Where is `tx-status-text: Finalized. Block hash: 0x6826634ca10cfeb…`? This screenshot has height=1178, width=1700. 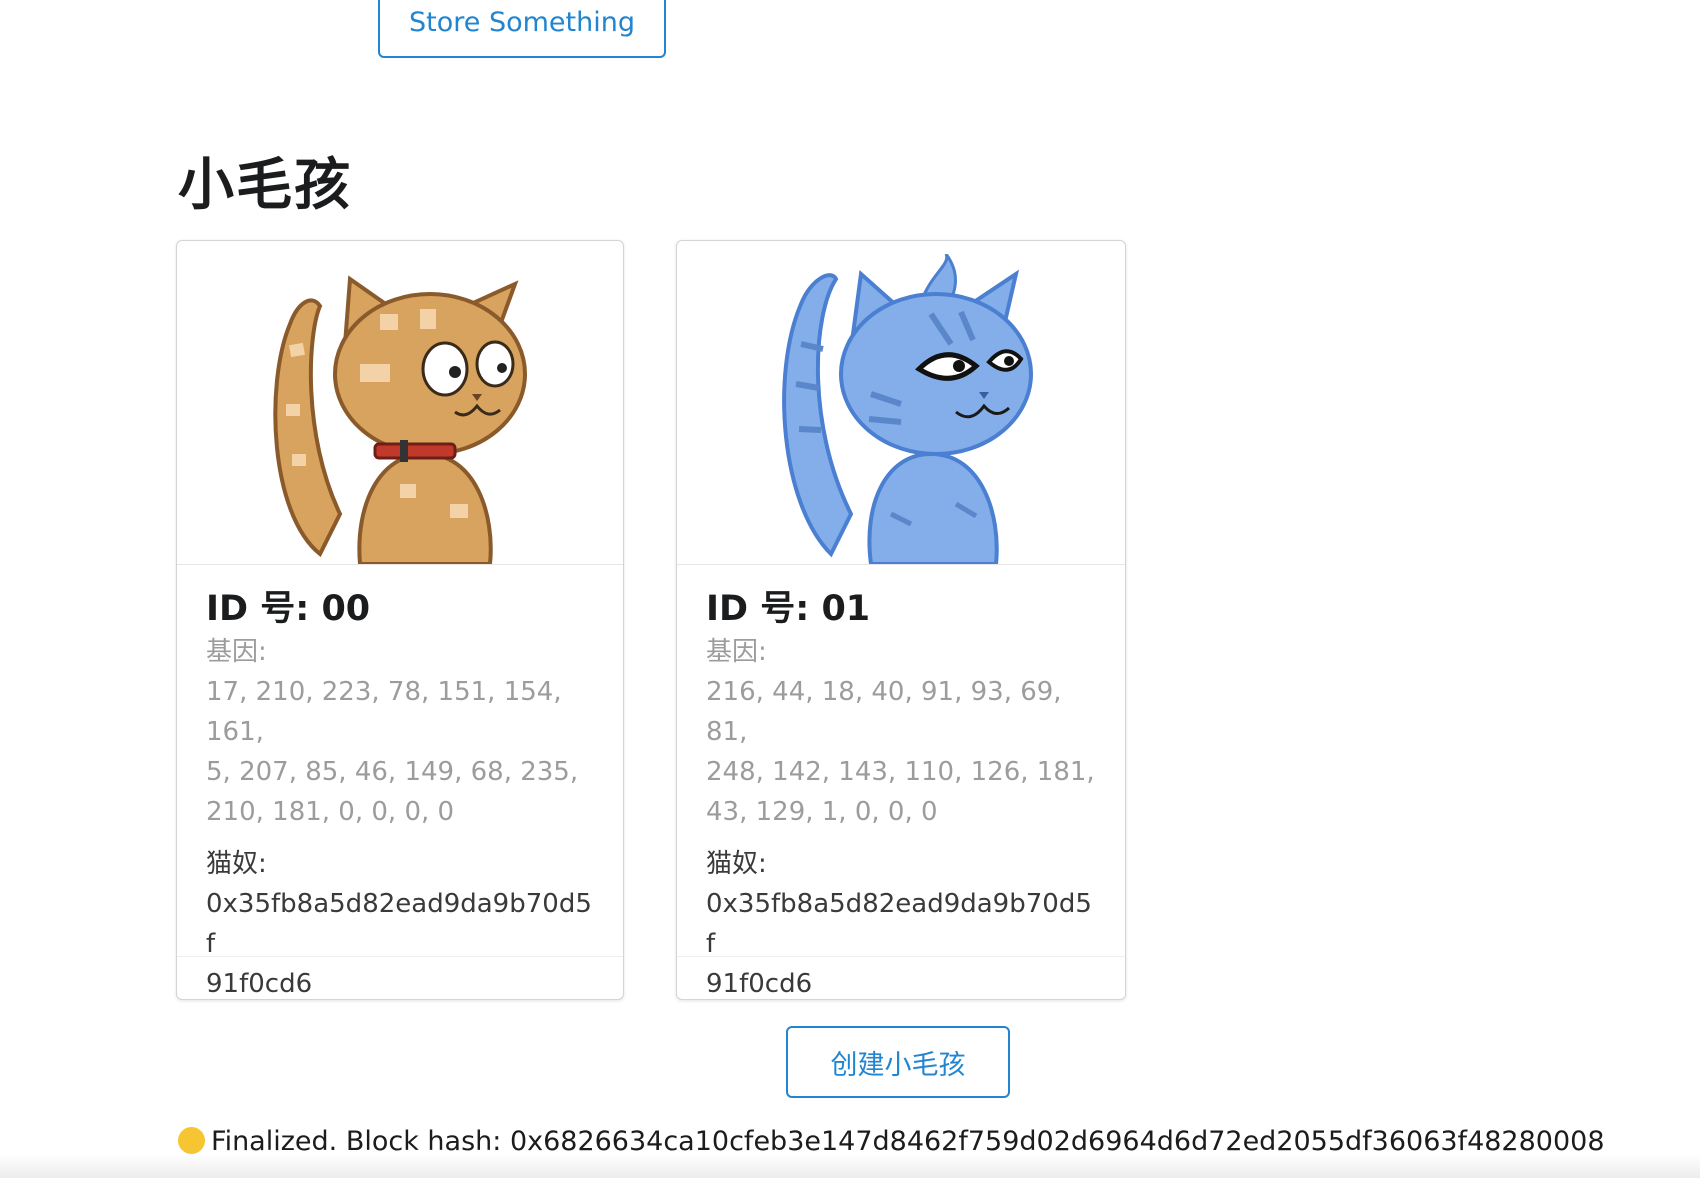 tx-status-text: Finalized. Block hash: 0x6826634ca10cfeb… is located at coordinates (908, 1141).